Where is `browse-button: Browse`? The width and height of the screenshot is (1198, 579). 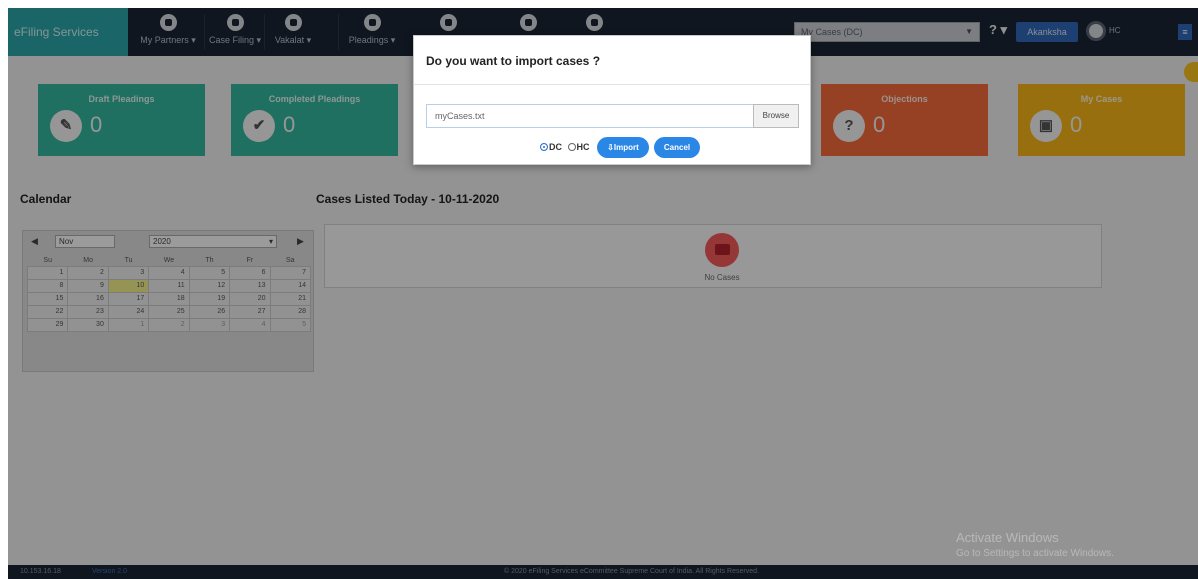
browse-button: Browse is located at coordinates (776, 116).